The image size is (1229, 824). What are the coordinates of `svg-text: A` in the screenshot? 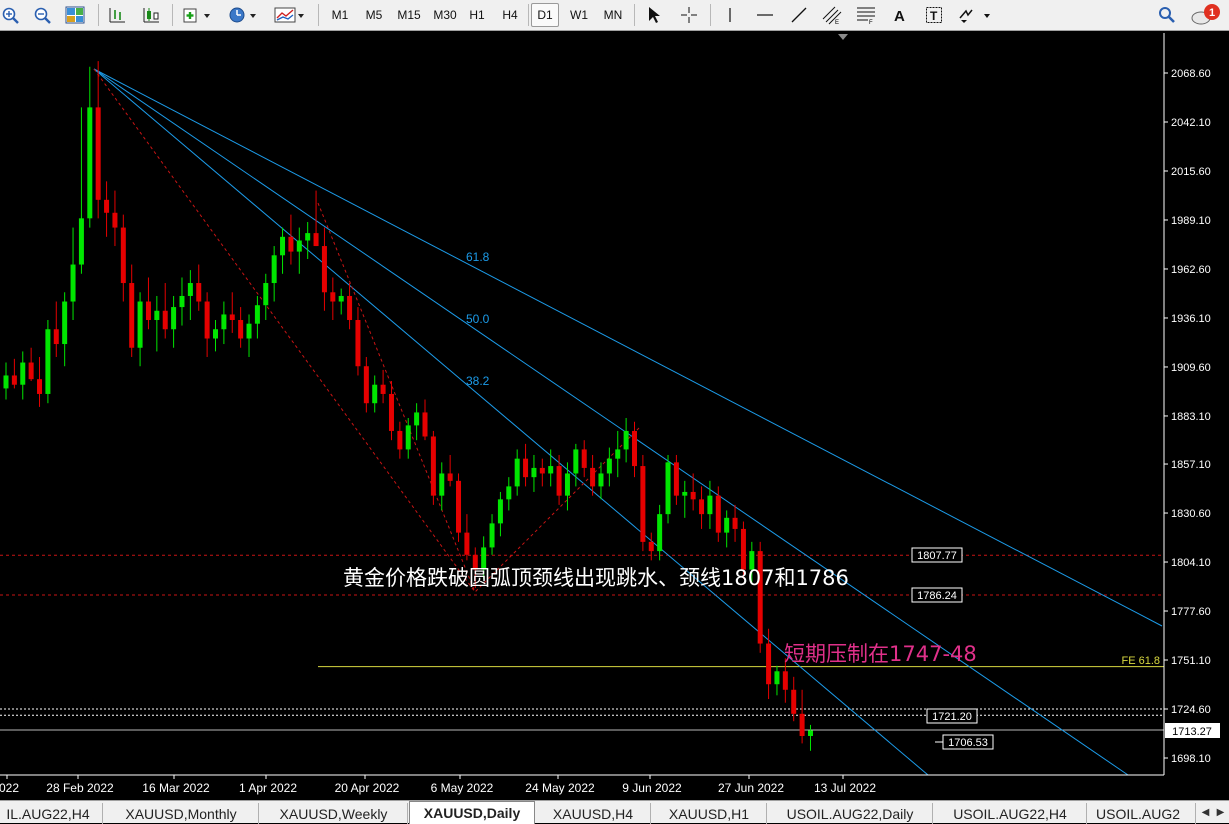 It's located at (899, 16).